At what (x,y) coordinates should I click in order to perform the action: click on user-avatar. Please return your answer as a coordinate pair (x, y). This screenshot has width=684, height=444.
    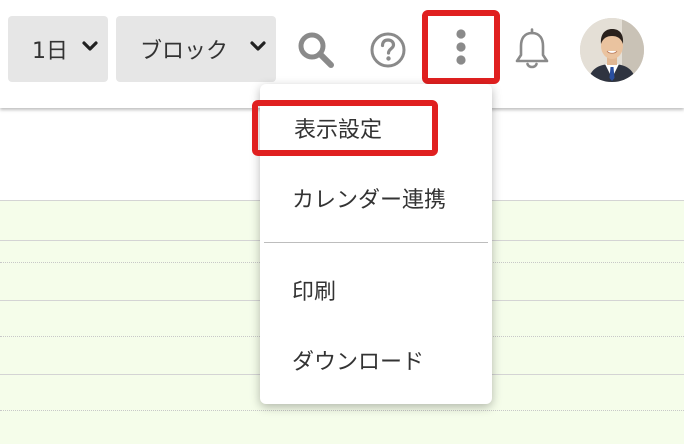
    Looking at the image, I should click on (612, 50).